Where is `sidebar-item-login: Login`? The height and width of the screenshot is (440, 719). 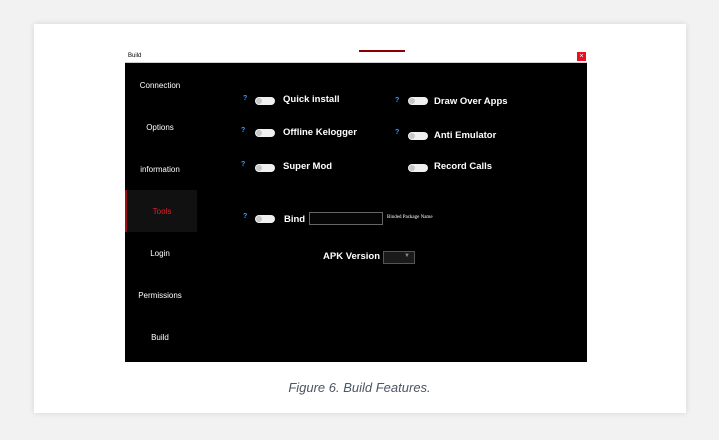
sidebar-item-login: Login is located at coordinates (160, 253).